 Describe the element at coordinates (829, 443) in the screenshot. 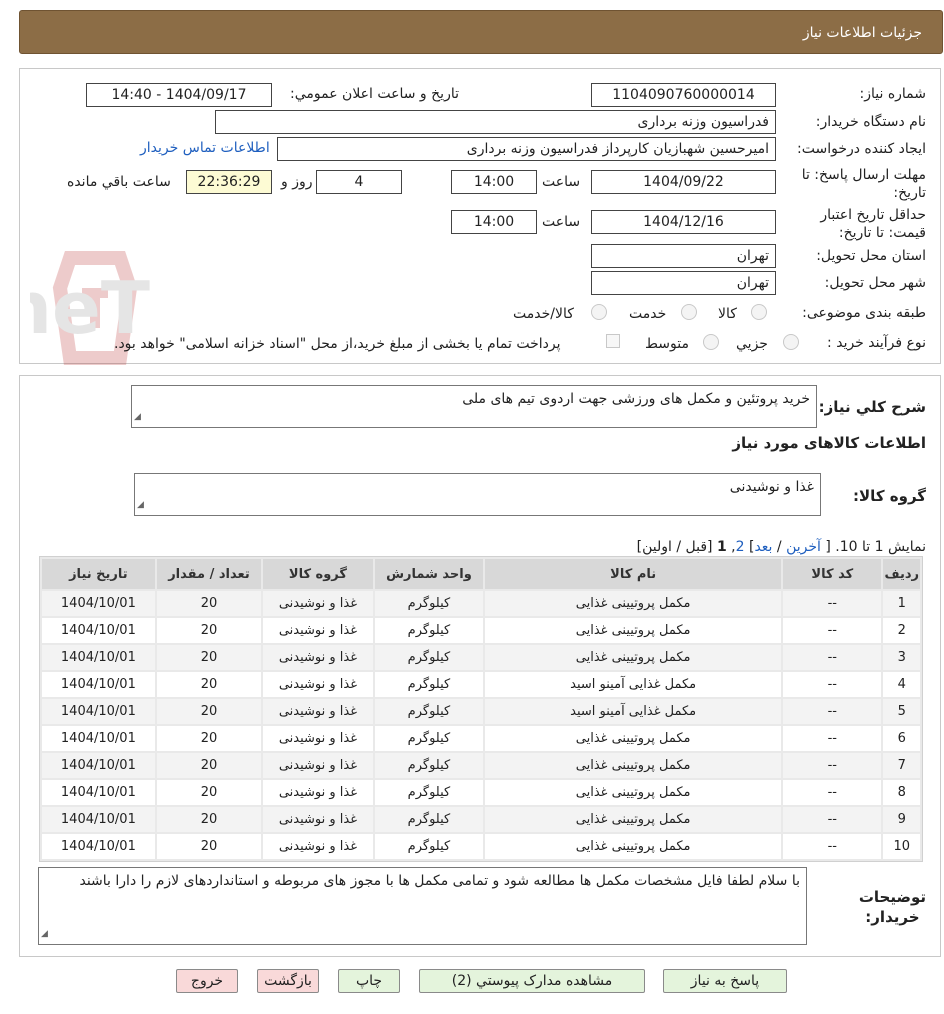

I see `goods-info-title: اطلاعات کالاهای مورد نياز` at that location.